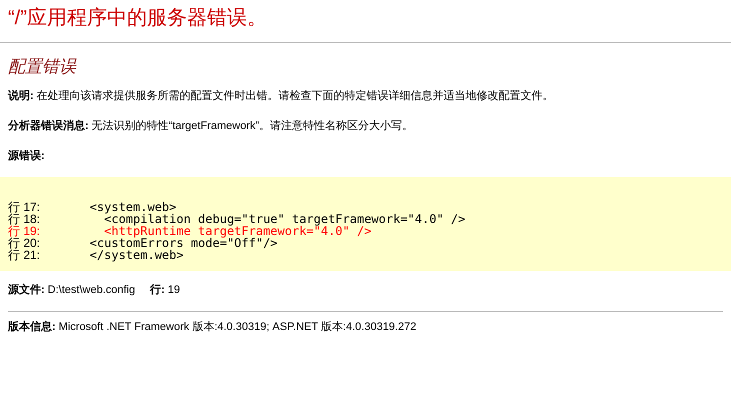 The width and height of the screenshot is (731, 411). Describe the element at coordinates (138, 18) in the screenshot. I see `page-title: “/”应用程序中的服务器错误。` at that location.